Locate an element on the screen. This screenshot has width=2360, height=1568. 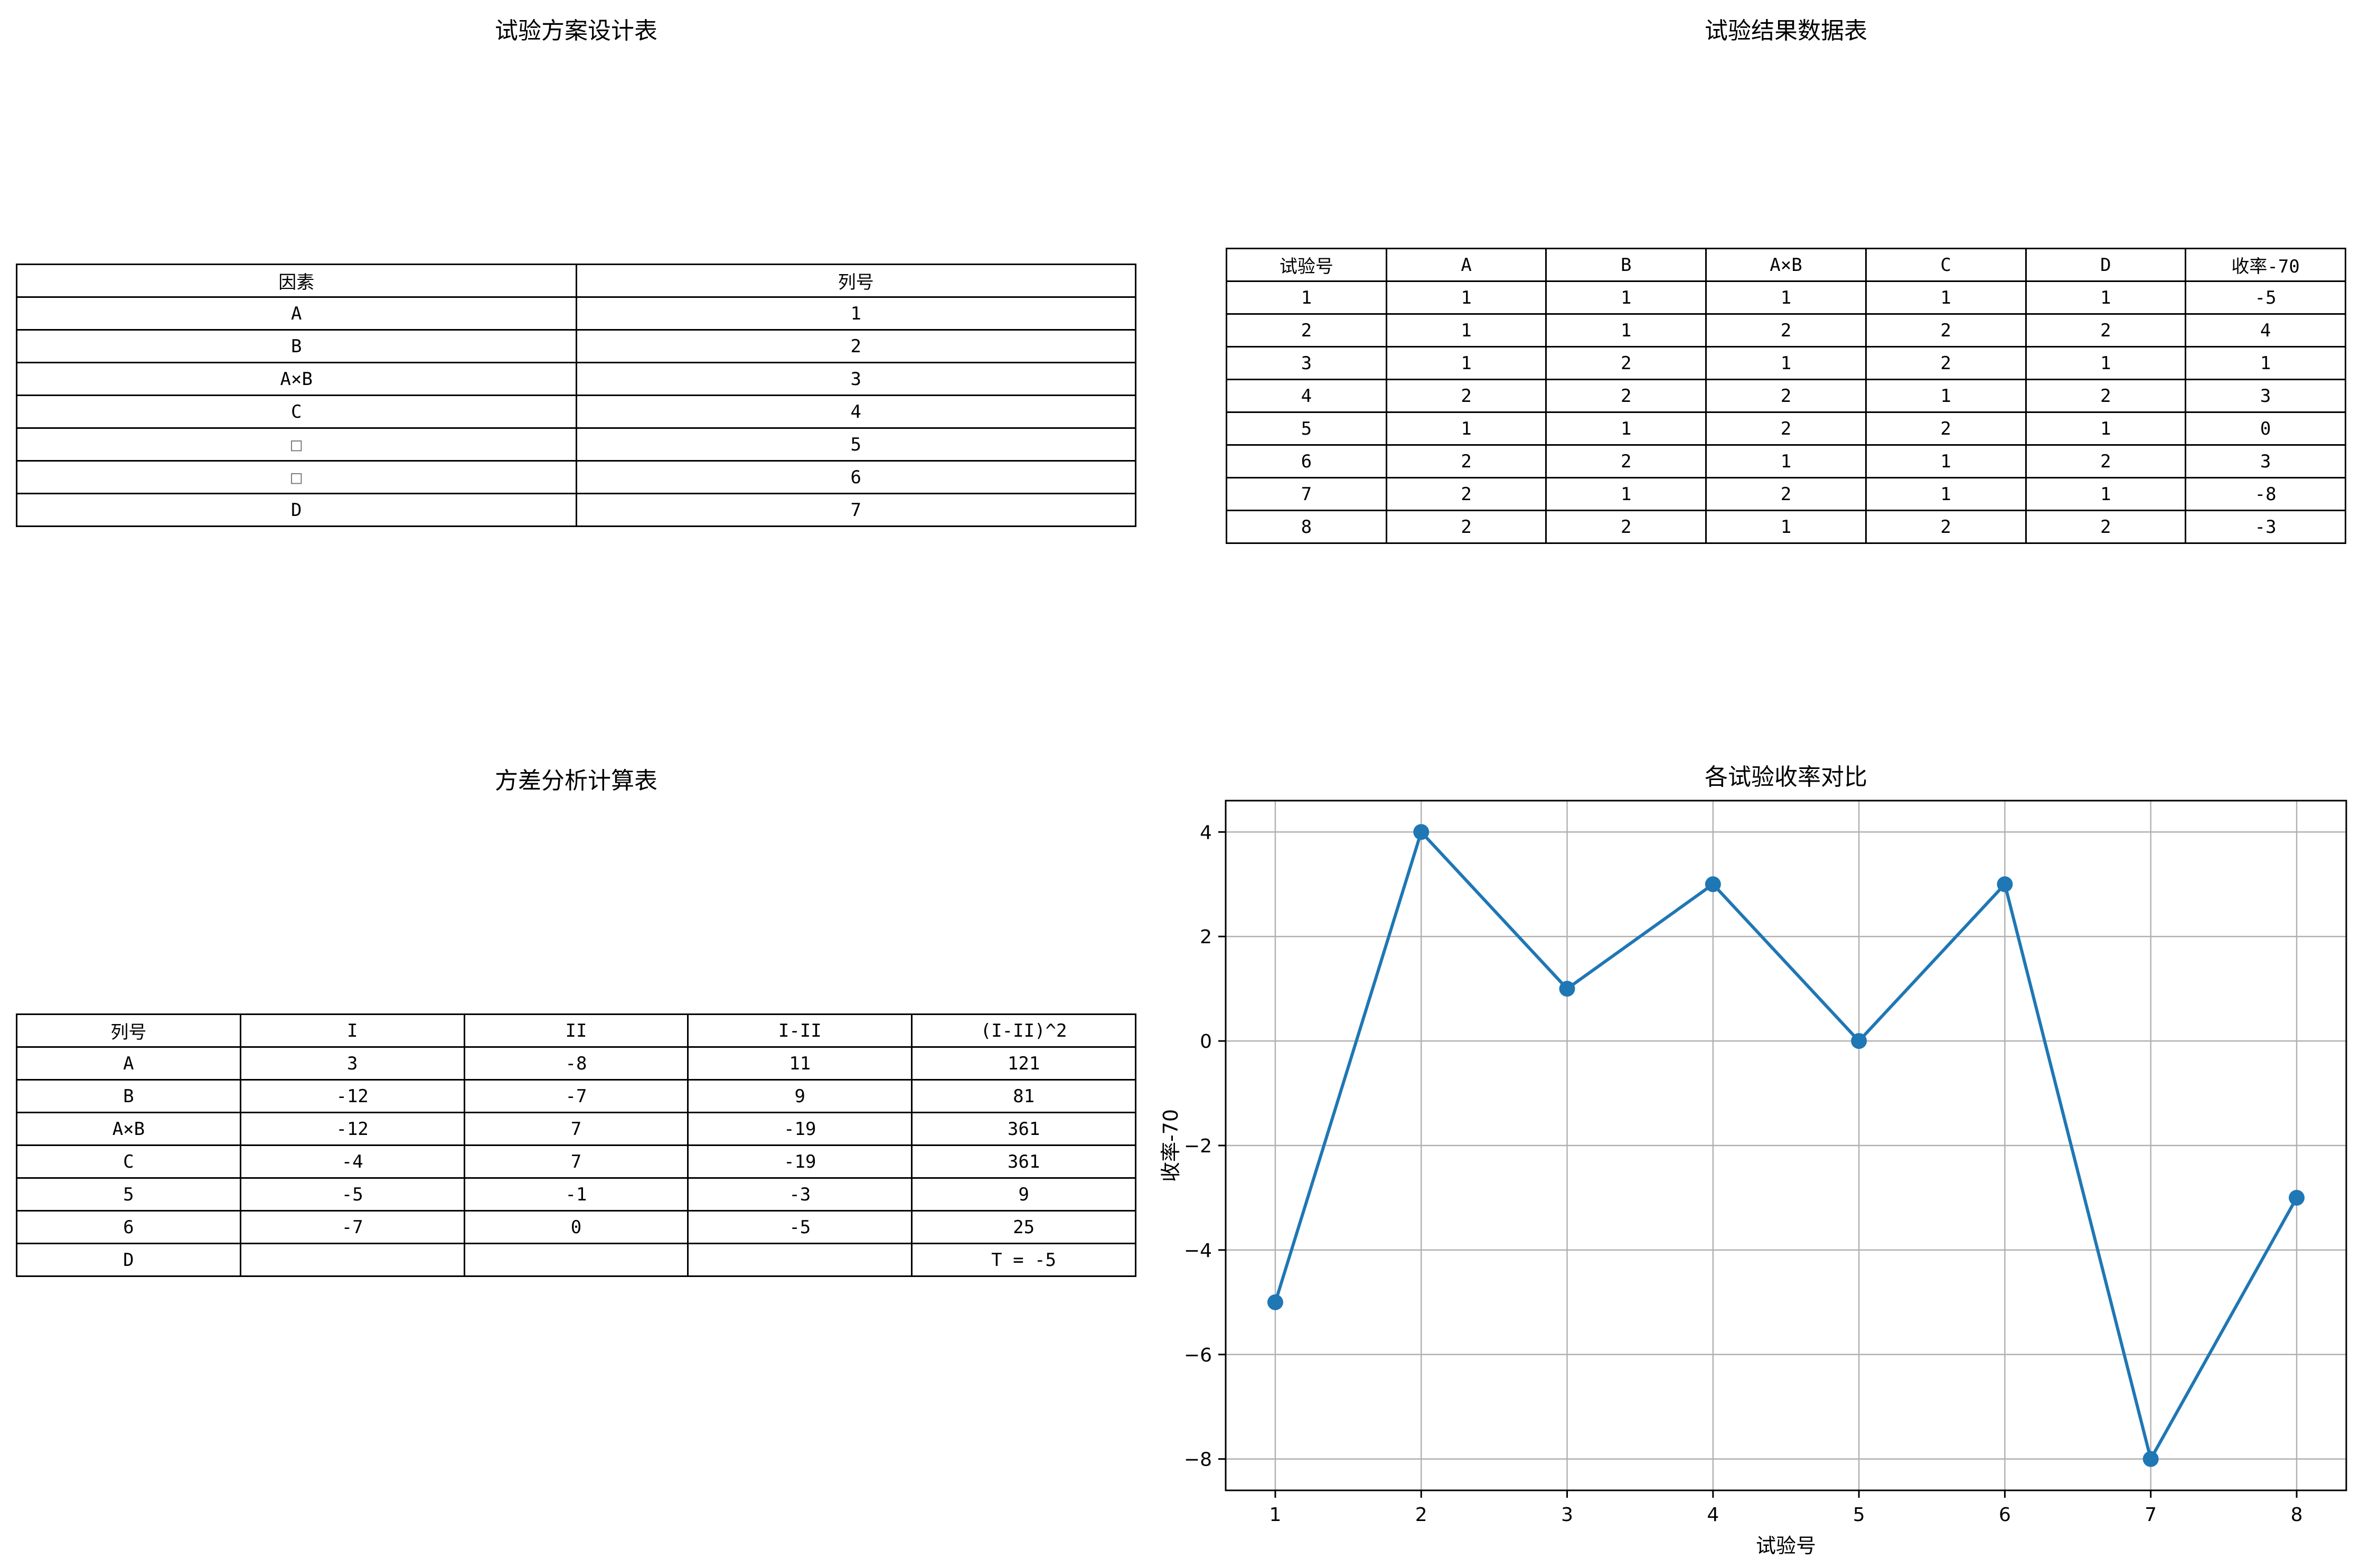
y-axis-label: 收率-70 is located at coordinates (1170, 1145).